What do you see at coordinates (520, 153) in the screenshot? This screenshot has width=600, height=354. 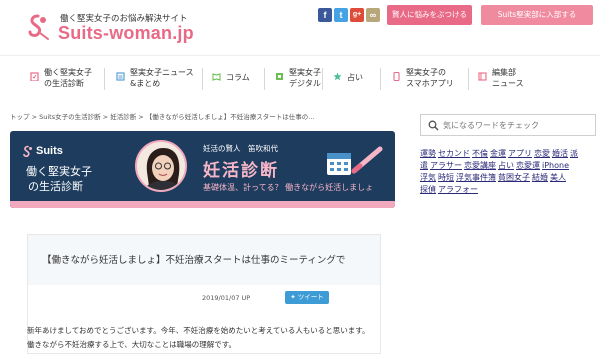 I see `tag-link: アプリ` at bounding box center [520, 153].